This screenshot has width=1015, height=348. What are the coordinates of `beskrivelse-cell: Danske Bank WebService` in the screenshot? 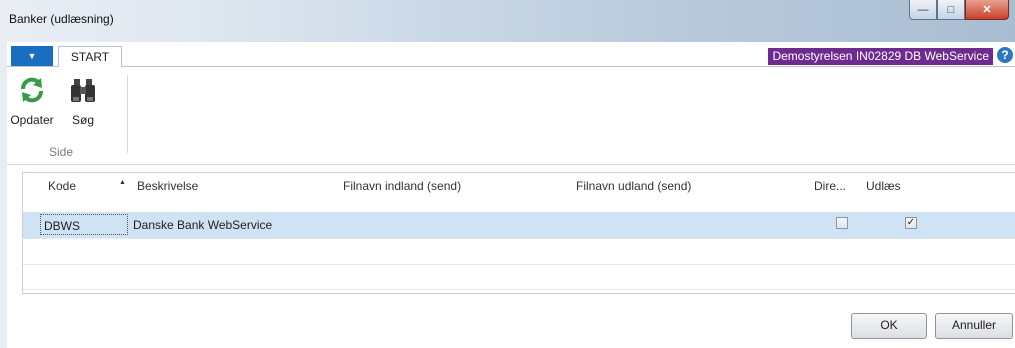 It's located at (202, 225).